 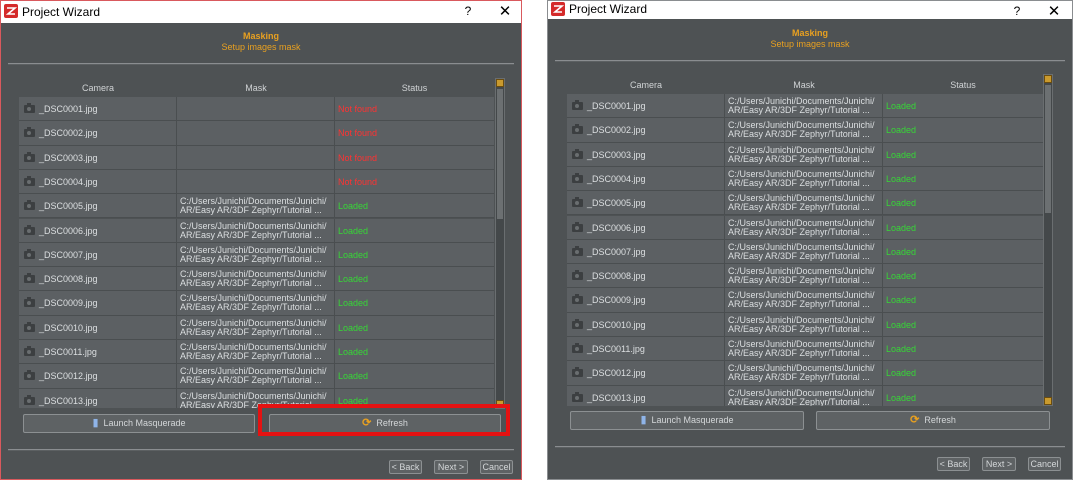 I want to click on camera-cell: _DSC0007.jpg, so click(x=98, y=254).